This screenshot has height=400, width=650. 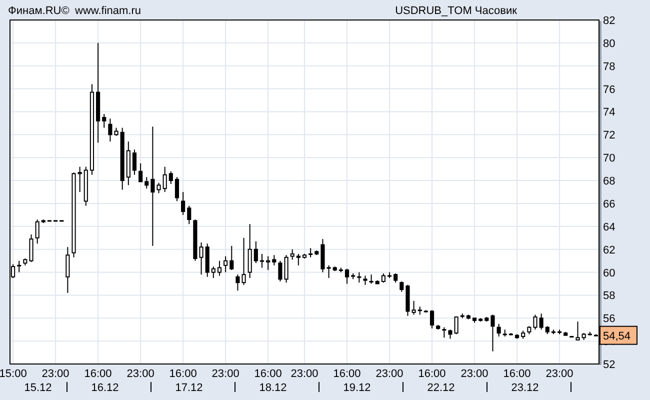 I want to click on chart-title: USDRUB_TOM Часовик, so click(x=456, y=11).